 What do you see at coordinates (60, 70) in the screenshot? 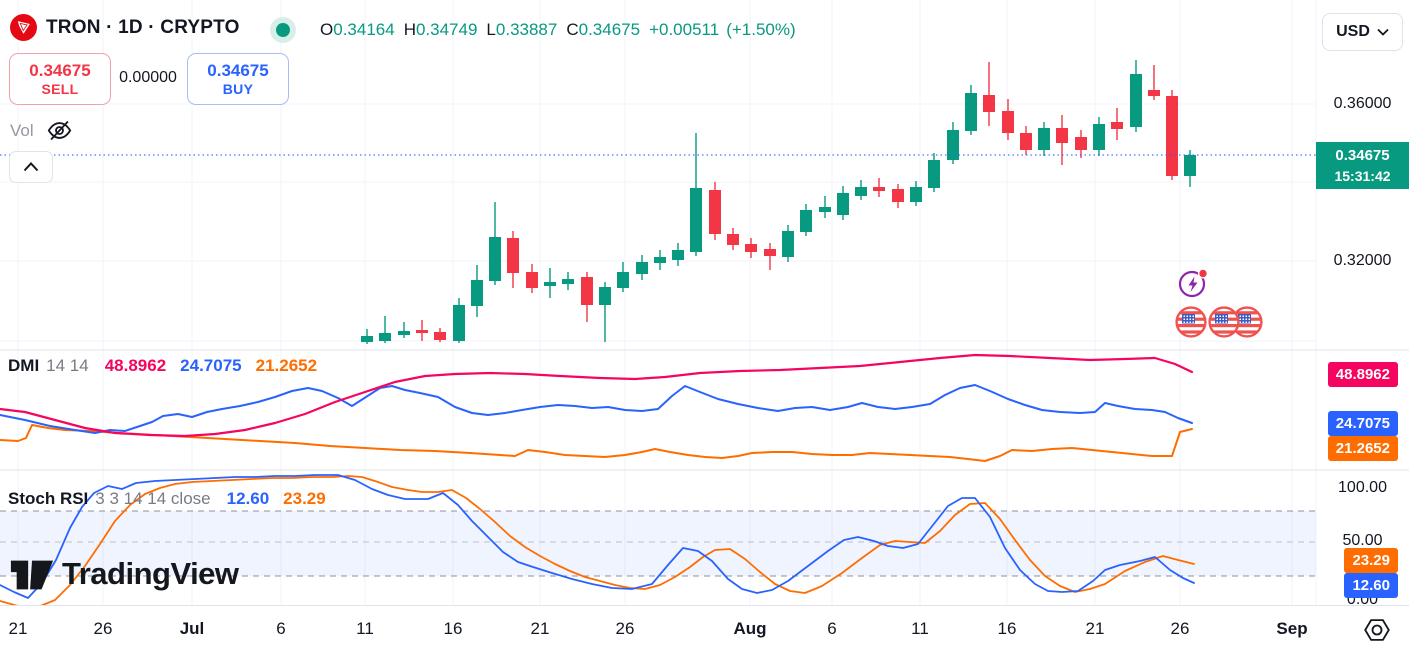
I see `sell-price: 0.34675` at bounding box center [60, 70].